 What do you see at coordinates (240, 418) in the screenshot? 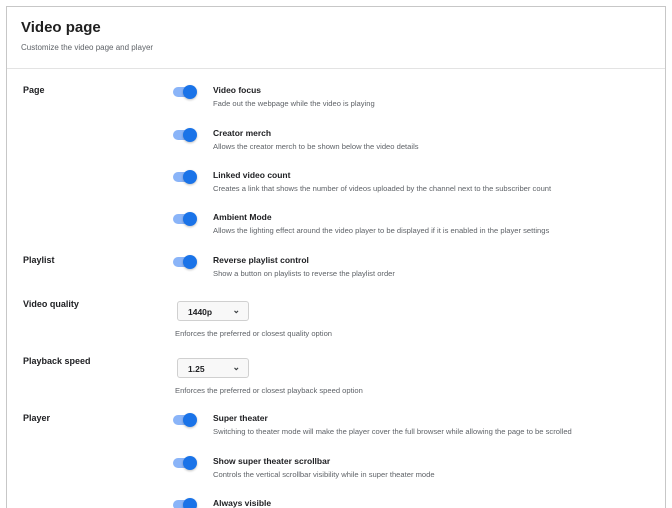
I see `option-title: Super theater` at bounding box center [240, 418].